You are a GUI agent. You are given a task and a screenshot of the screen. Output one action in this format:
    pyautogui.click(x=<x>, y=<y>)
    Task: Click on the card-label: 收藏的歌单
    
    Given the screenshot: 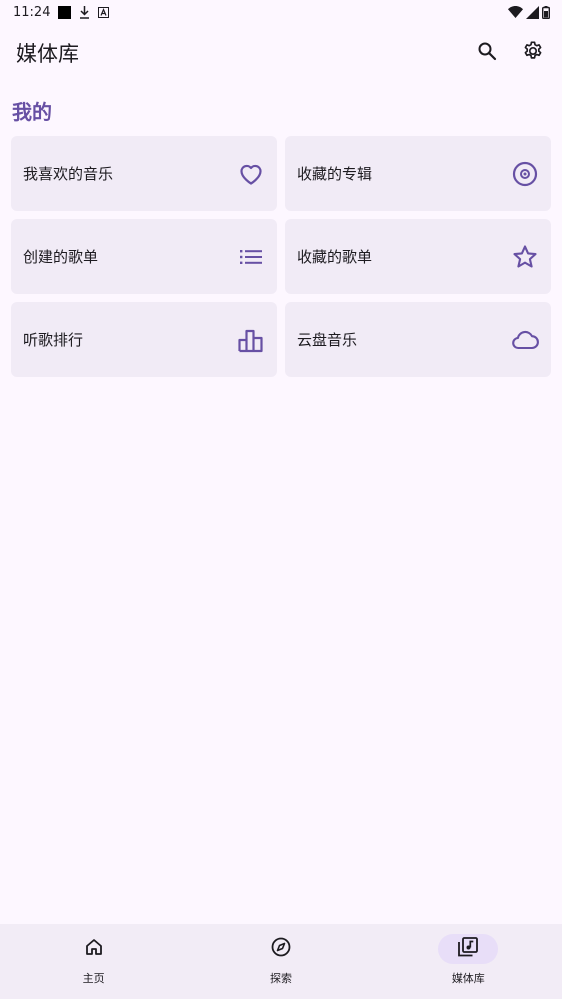 What is the action you would take?
    pyautogui.click(x=335, y=257)
    